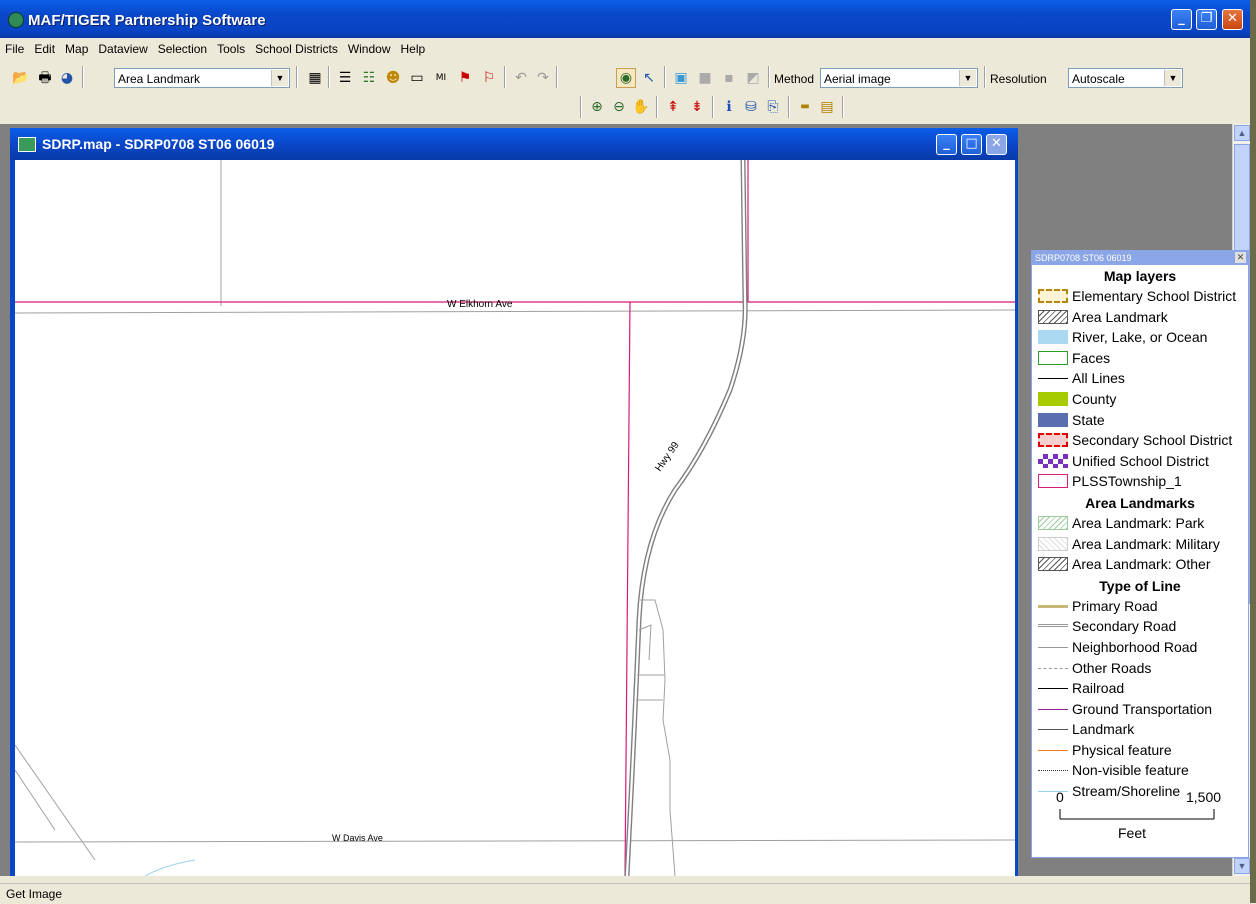  Describe the element at coordinates (417, 78) in the screenshot. I see `label-tag-icon: ▭` at that location.